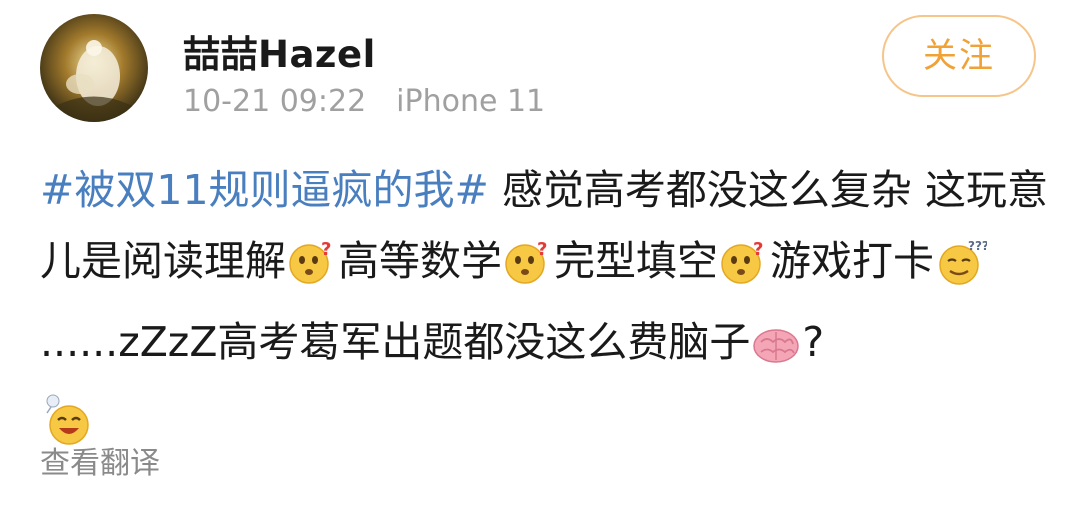  What do you see at coordinates (776, 352) in the screenshot?
I see `brain-emoji-icon` at bounding box center [776, 352].